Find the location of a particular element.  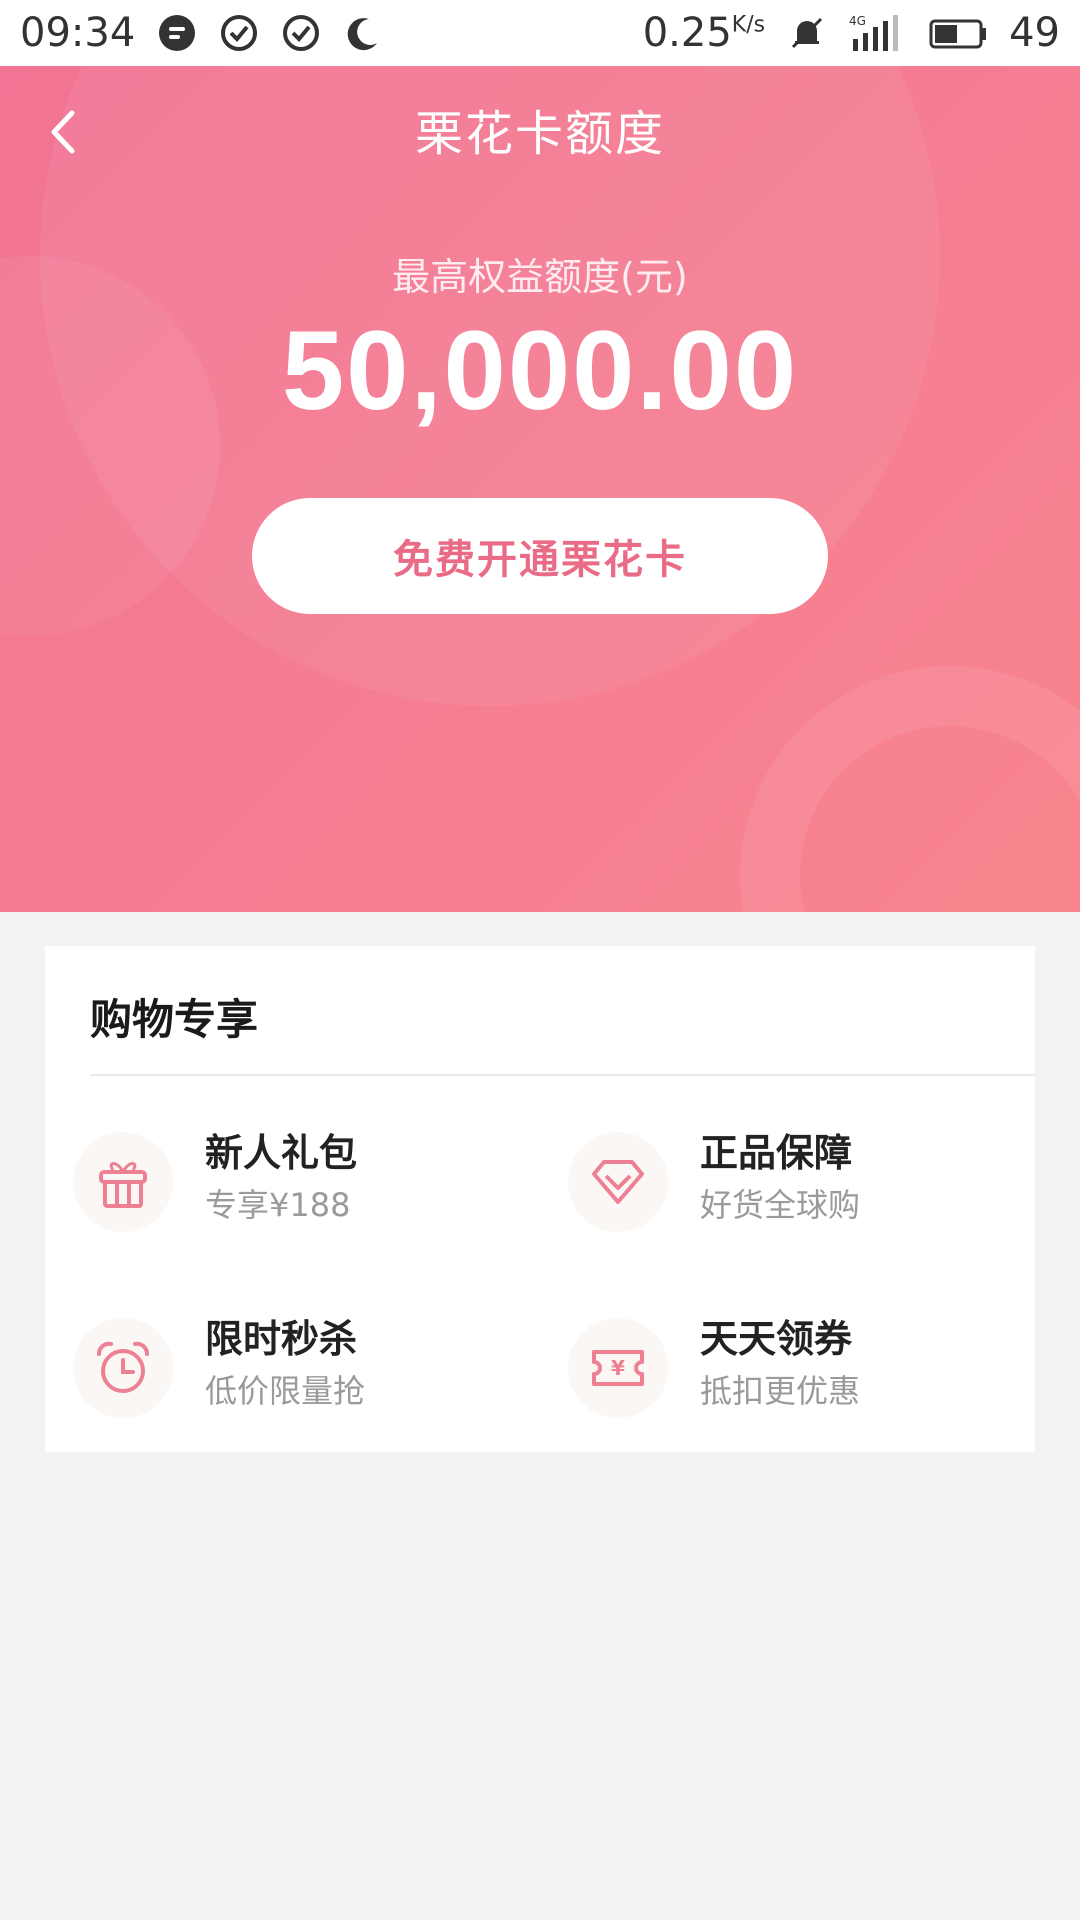

status-time: 09:34 is located at coordinates (78, 33).